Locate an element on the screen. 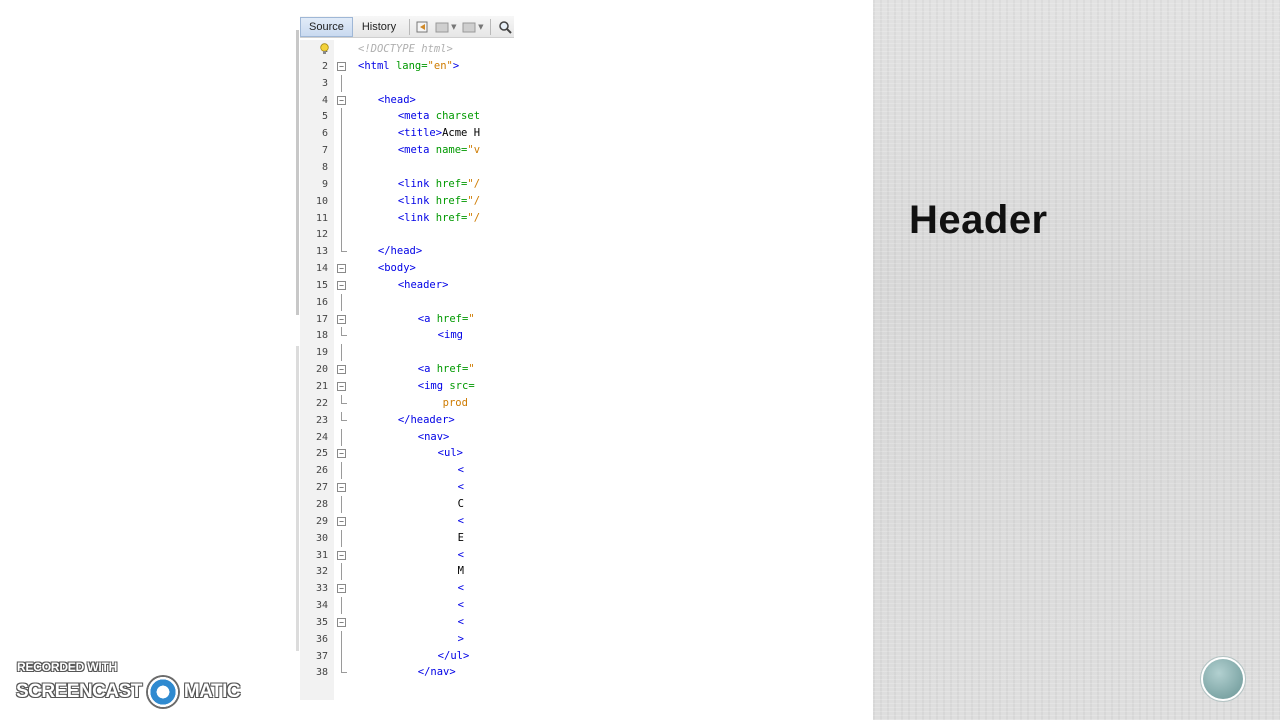 This screenshot has width=1280, height=720. line-number: 9 is located at coordinates (324, 184).